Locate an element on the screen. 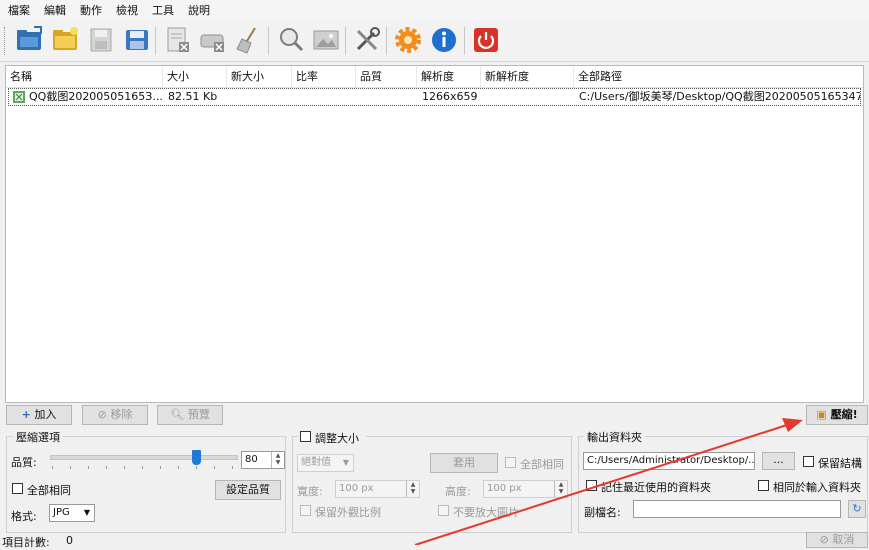  open-folder-blue-icon is located at coordinates (29, 40).